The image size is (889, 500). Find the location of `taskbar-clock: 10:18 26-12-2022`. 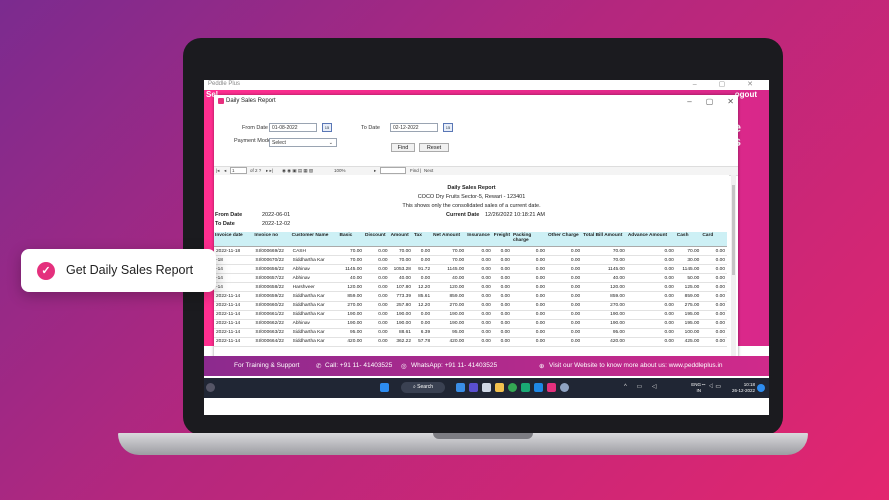

taskbar-clock: 10:18 26-12-2022 is located at coordinates (743, 388).